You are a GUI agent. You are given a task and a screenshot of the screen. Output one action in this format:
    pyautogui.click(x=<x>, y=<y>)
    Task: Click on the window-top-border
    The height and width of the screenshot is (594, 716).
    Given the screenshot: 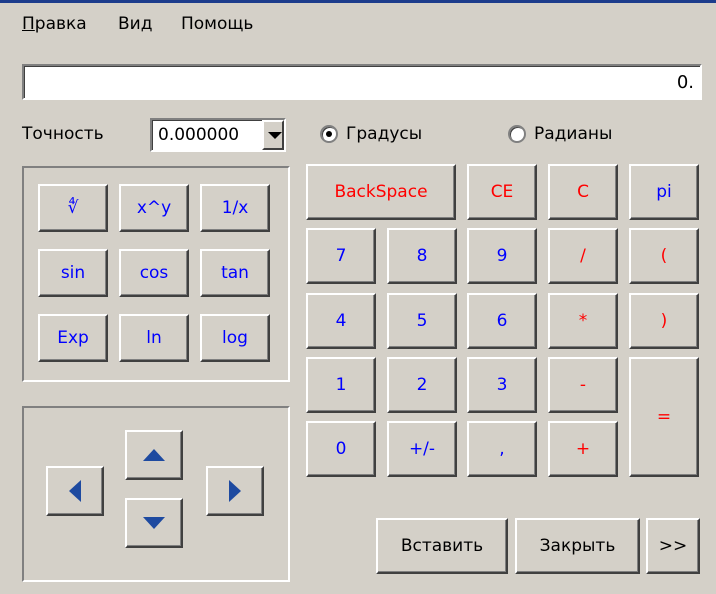 What is the action you would take?
    pyautogui.click(x=358, y=1)
    